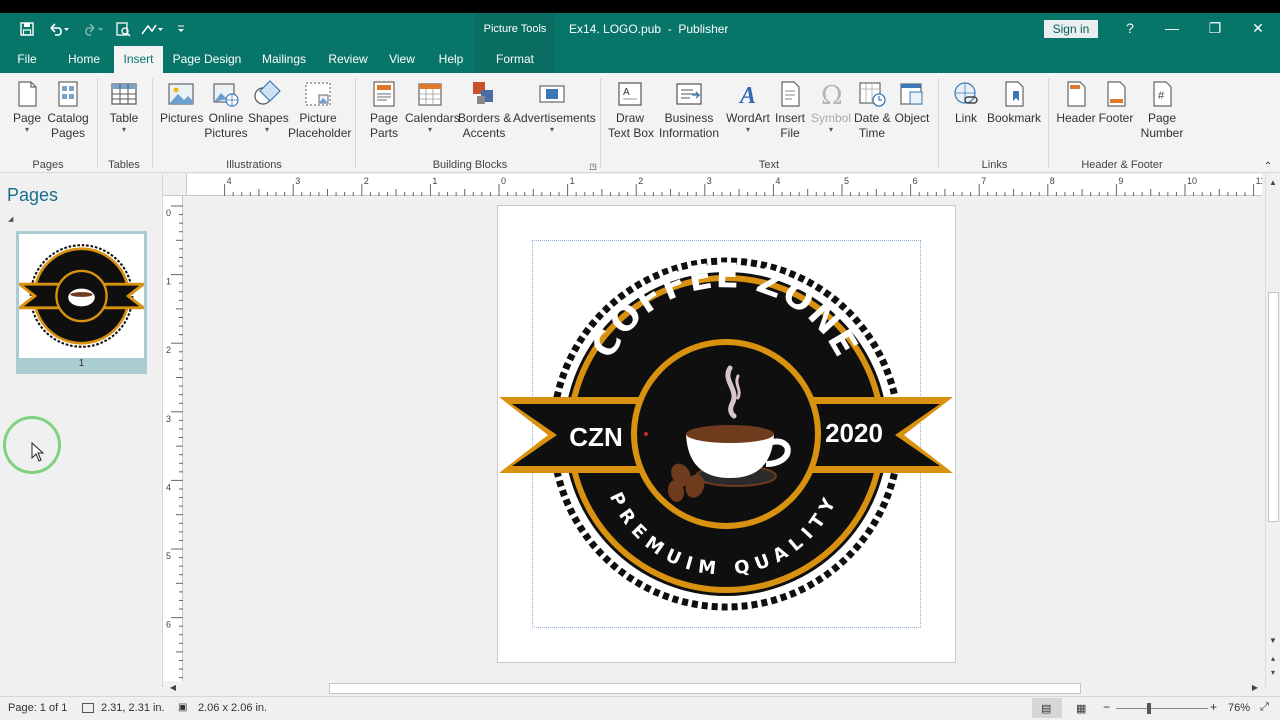  What do you see at coordinates (318, 94) in the screenshot?
I see `picture-placeholder-icon` at bounding box center [318, 94].